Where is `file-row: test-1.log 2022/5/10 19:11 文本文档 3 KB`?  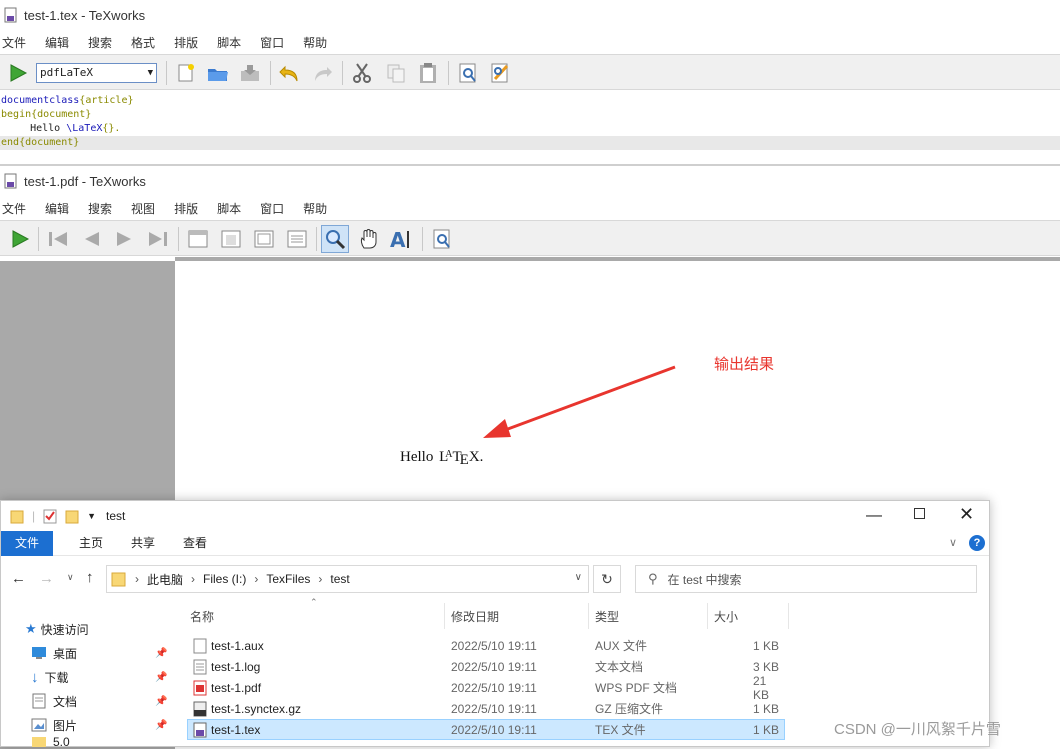
file-row: test-1.log 2022/5/10 19:11 文本文档 3 KB is located at coordinates (486, 666).